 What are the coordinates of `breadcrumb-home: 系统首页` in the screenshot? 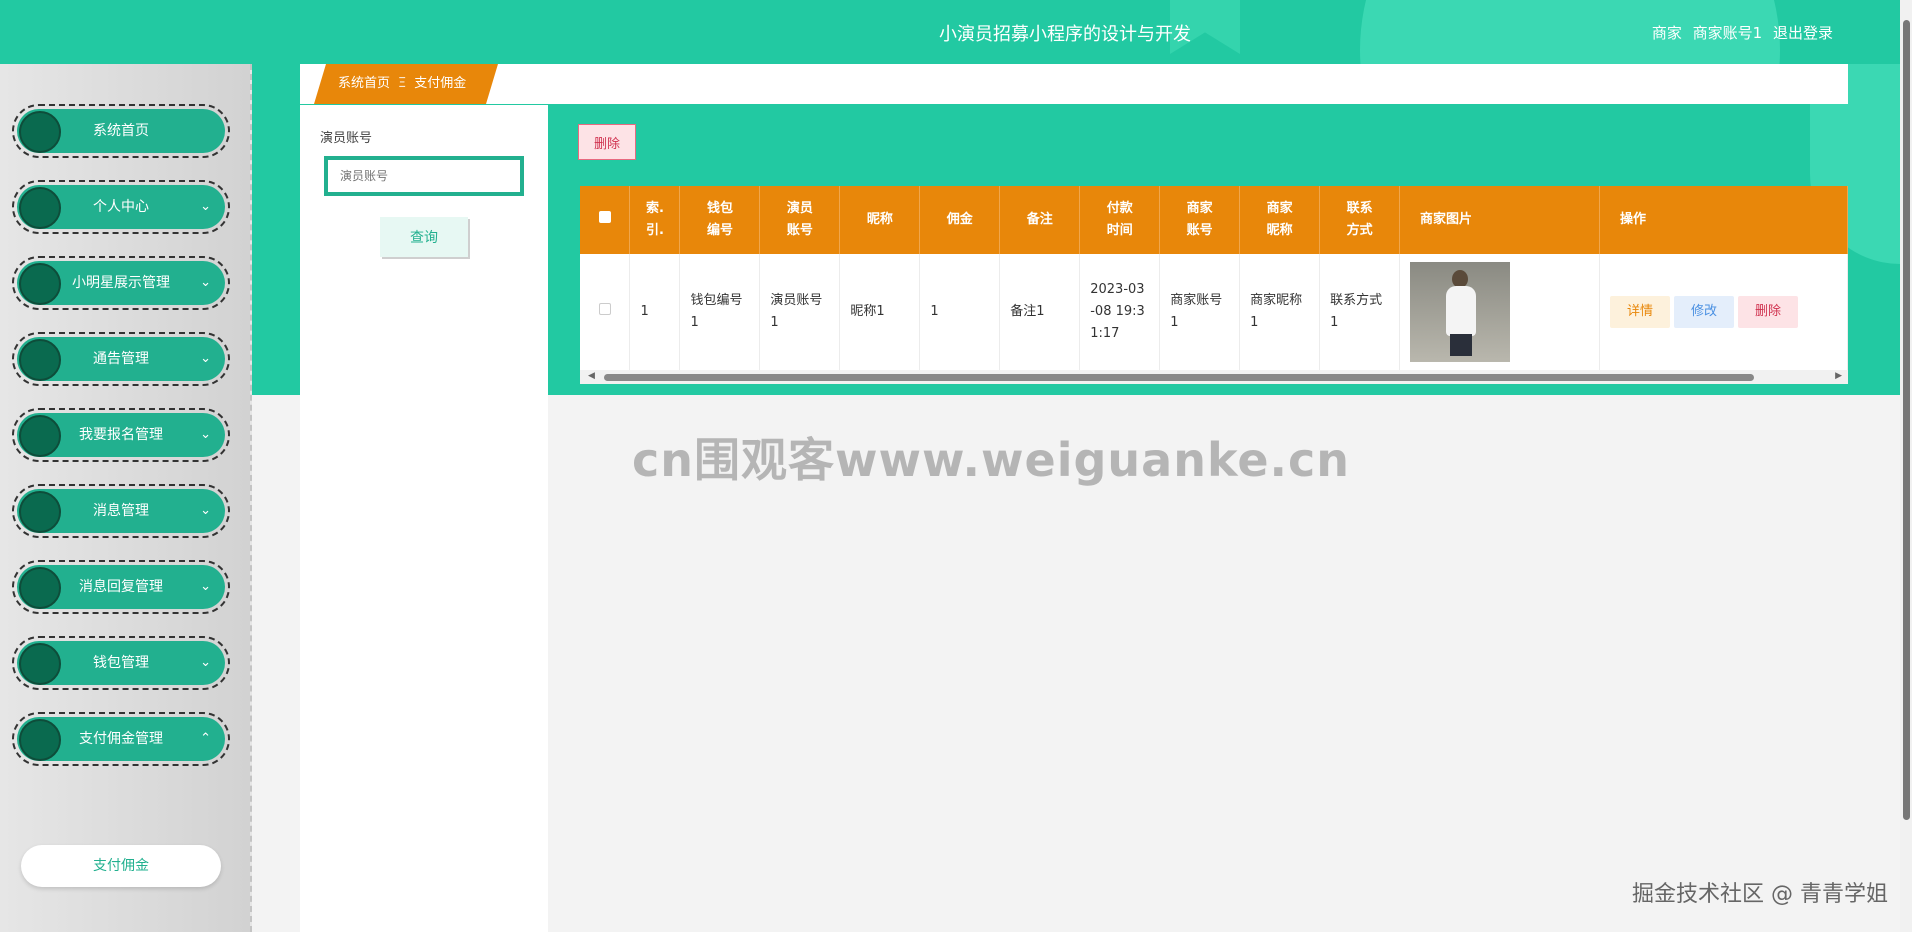 It's located at (364, 83).